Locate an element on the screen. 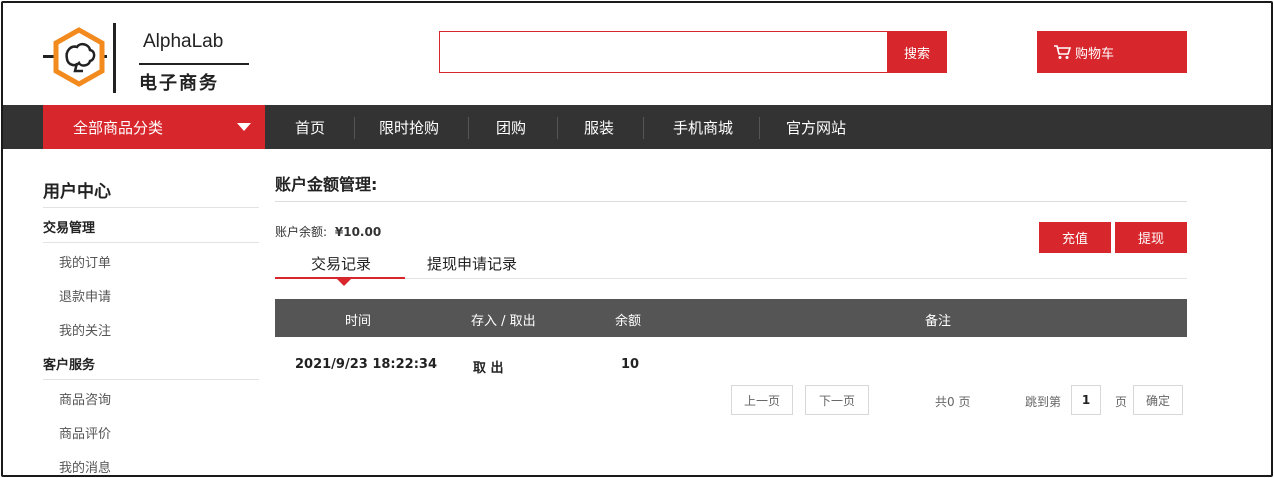  cart-button: 购物车 is located at coordinates (1112, 52).